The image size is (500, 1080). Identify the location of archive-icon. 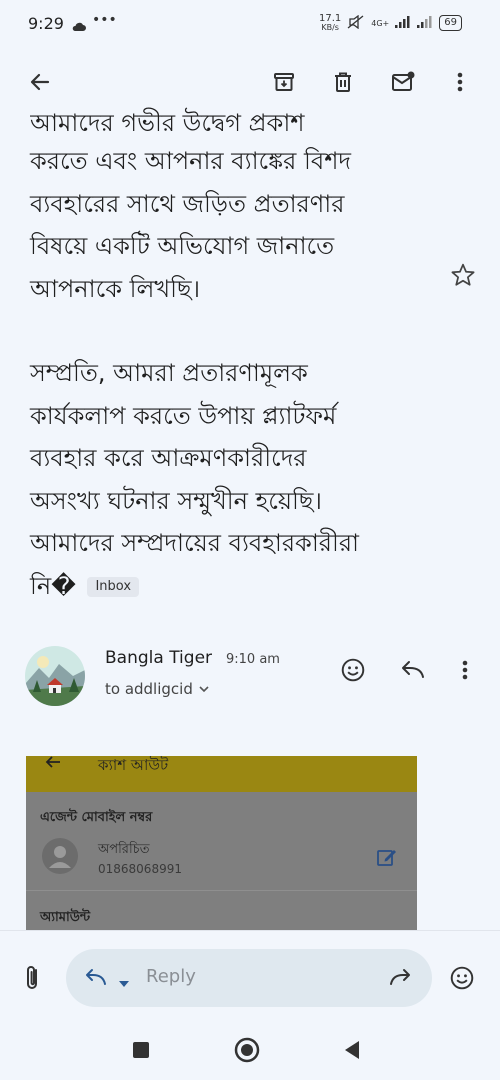
(284, 82).